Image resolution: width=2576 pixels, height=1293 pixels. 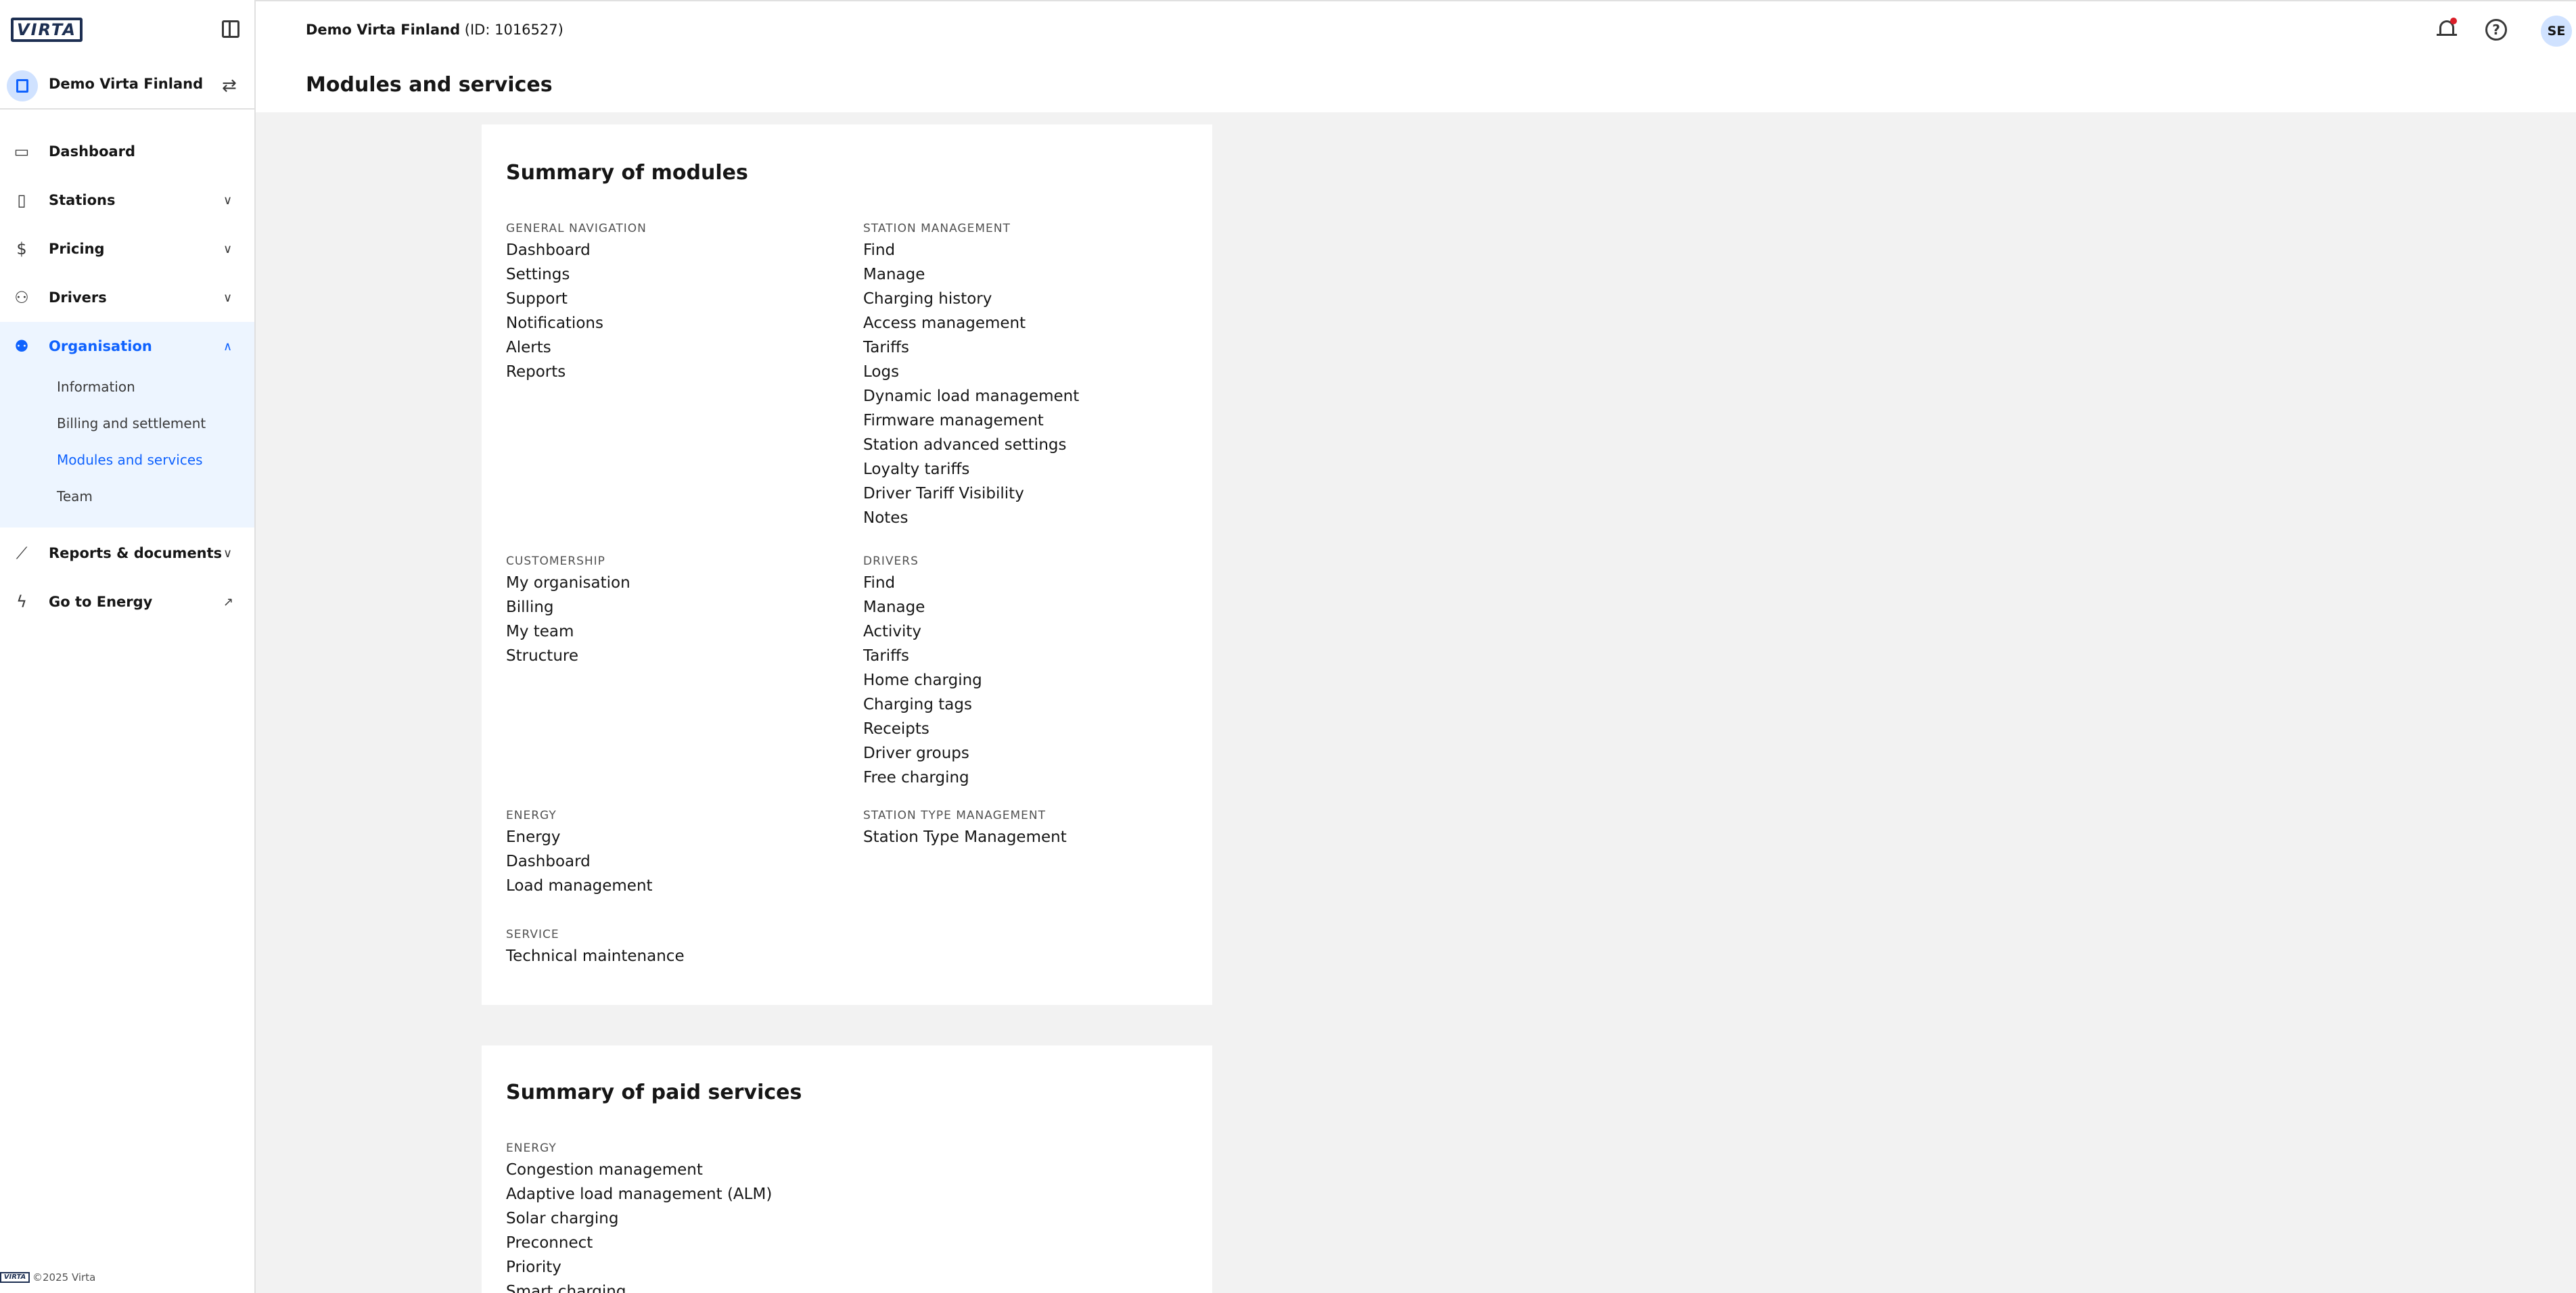 What do you see at coordinates (916, 777) in the screenshot?
I see `section-item: Free charging` at bounding box center [916, 777].